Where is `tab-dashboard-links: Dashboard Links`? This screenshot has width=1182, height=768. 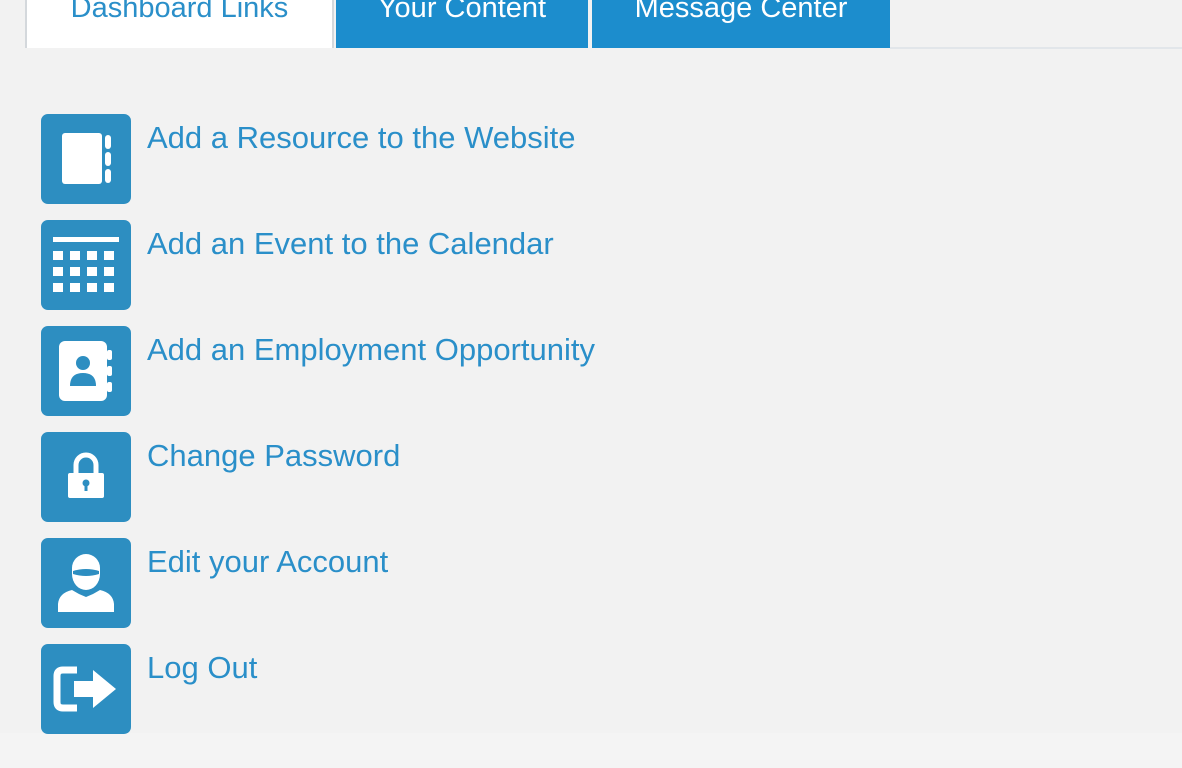
tab-dashboard-links: Dashboard Links is located at coordinates (179, 24).